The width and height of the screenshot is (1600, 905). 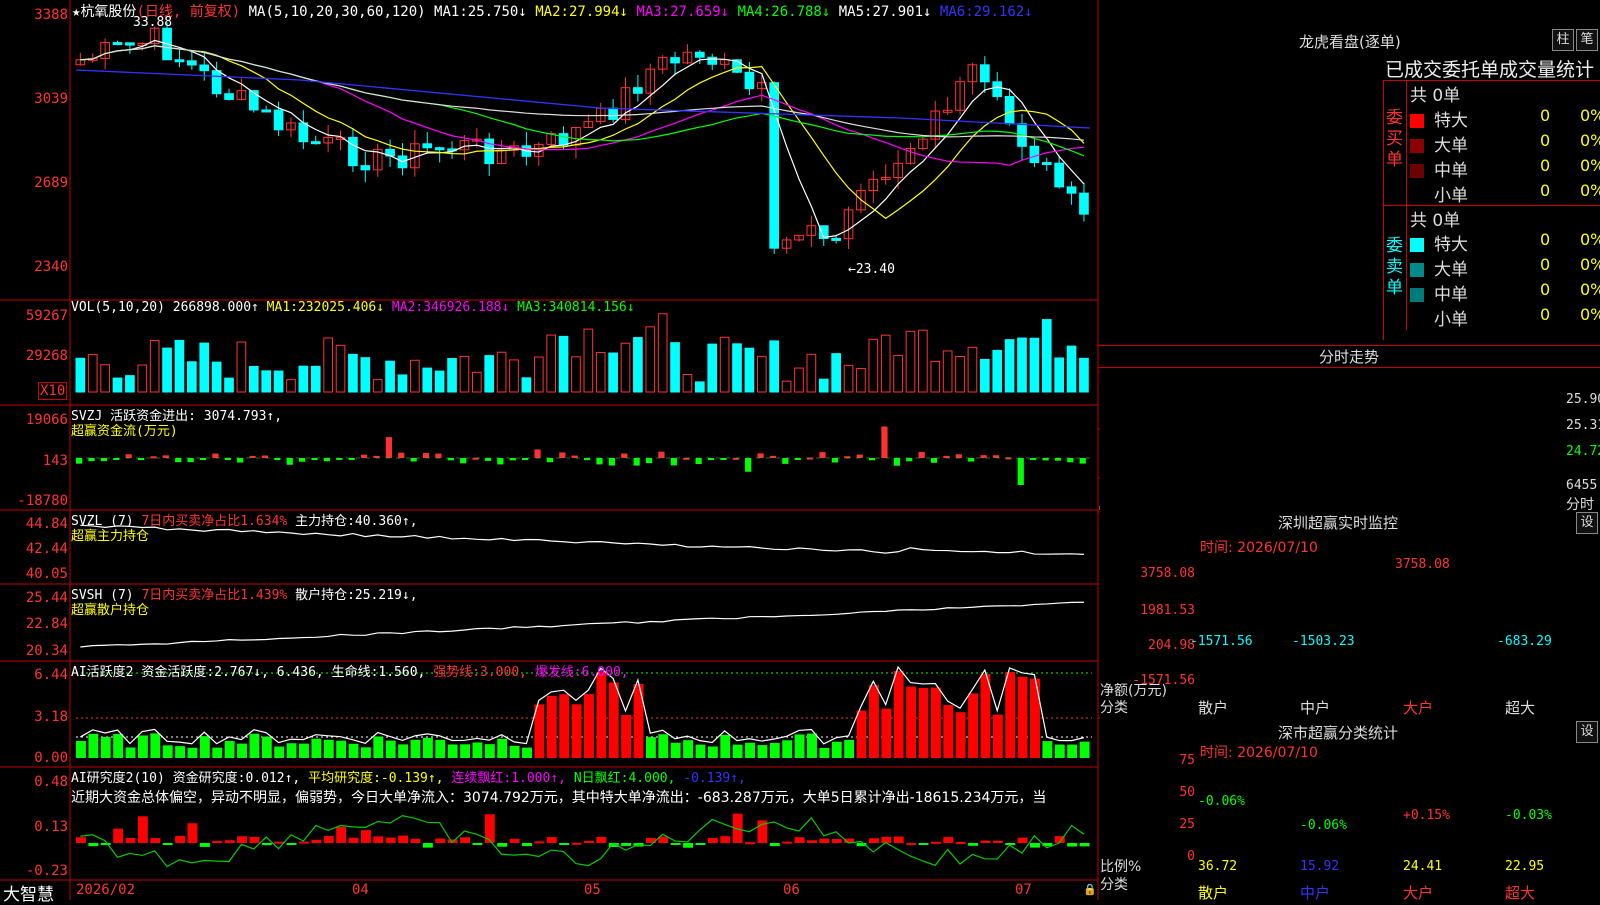 What do you see at coordinates (457, 672) in the screenshot?
I see `ai1-strong-label: 强势线:` at bounding box center [457, 672].